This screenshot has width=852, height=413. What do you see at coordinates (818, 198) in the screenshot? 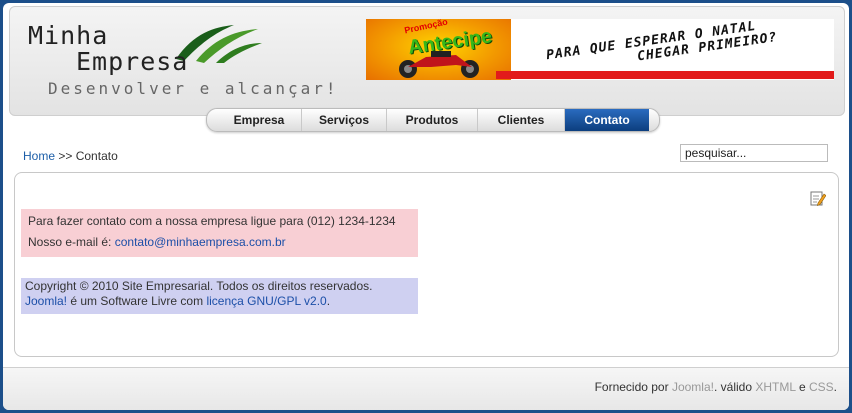
I see `edit-icon` at bounding box center [818, 198].